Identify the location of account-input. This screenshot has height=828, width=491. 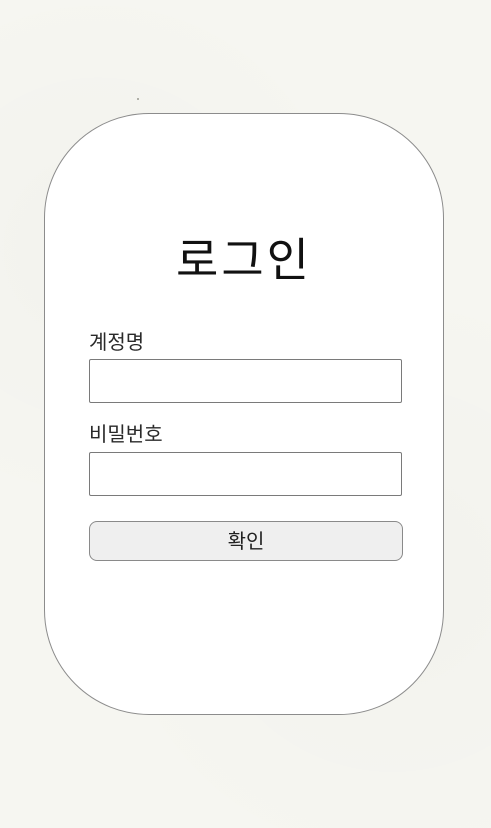
(245, 381).